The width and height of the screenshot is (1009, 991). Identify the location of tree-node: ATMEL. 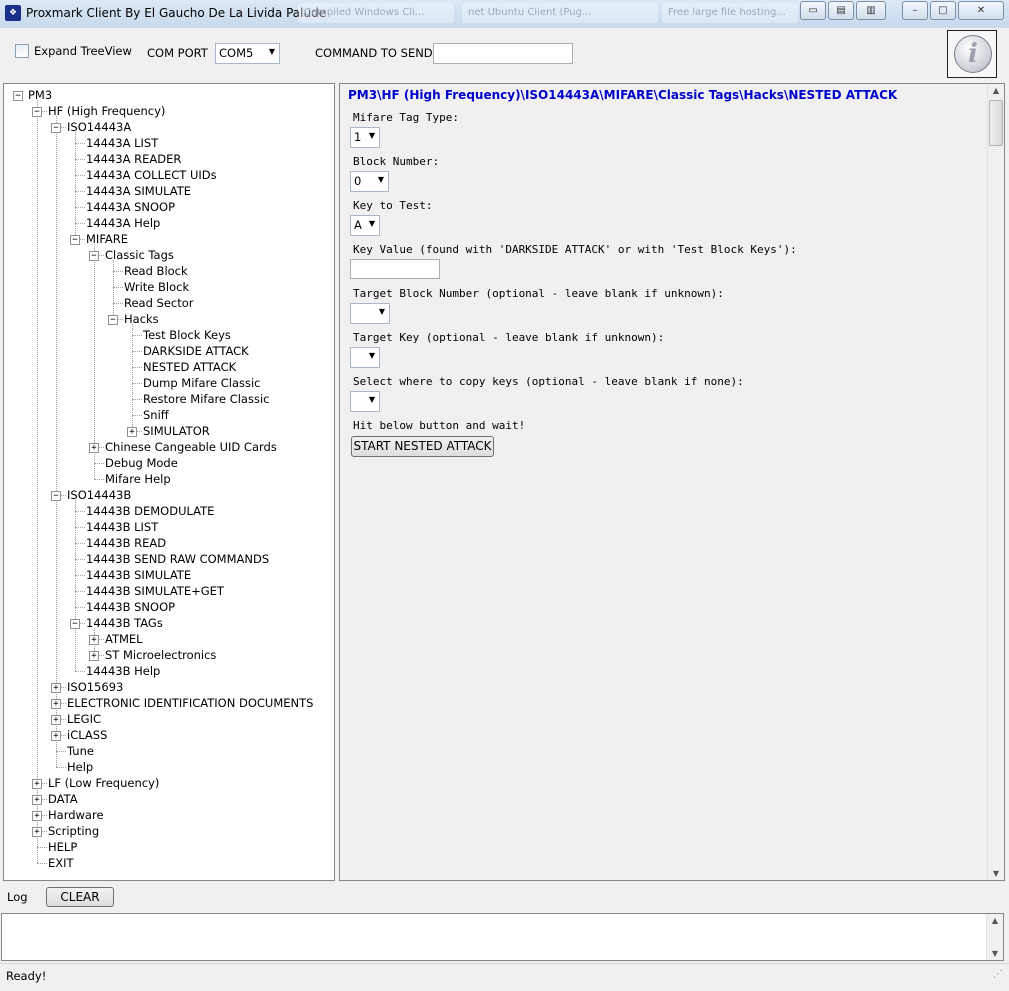
(124, 639).